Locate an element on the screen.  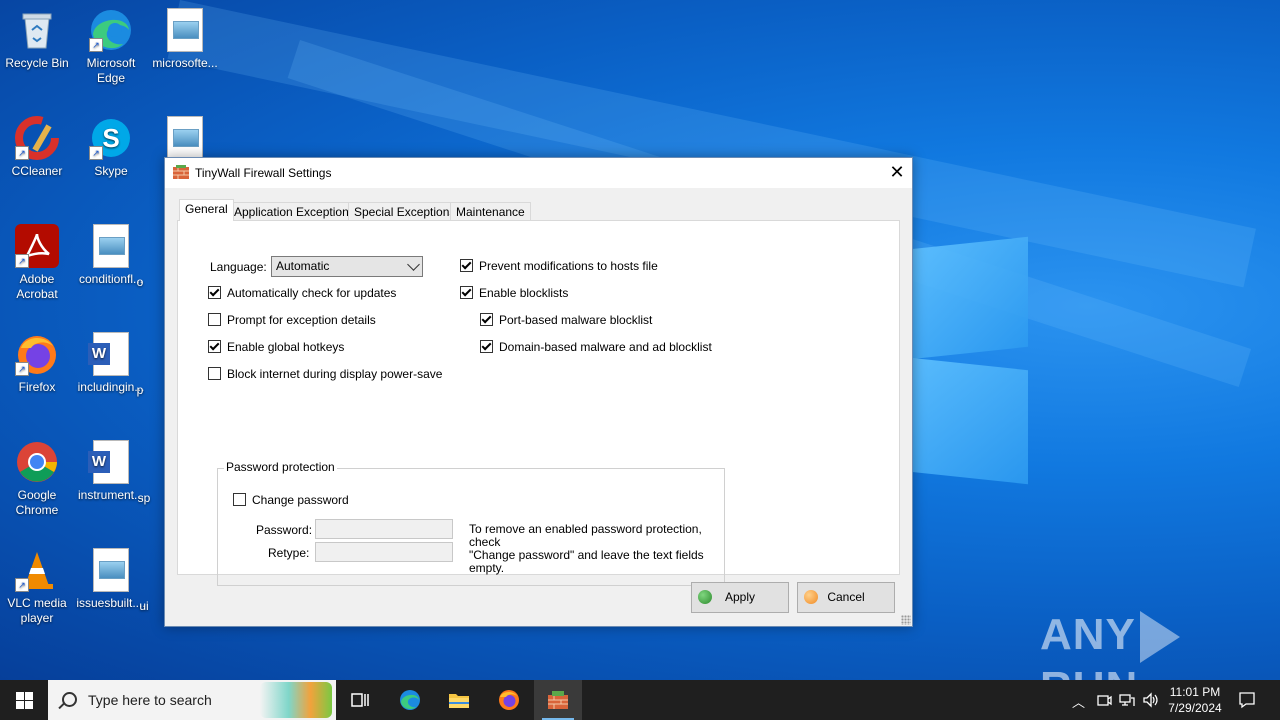
desktop-icon-ccleaner: ↗ CCleaner is located at coordinates (37, 147).